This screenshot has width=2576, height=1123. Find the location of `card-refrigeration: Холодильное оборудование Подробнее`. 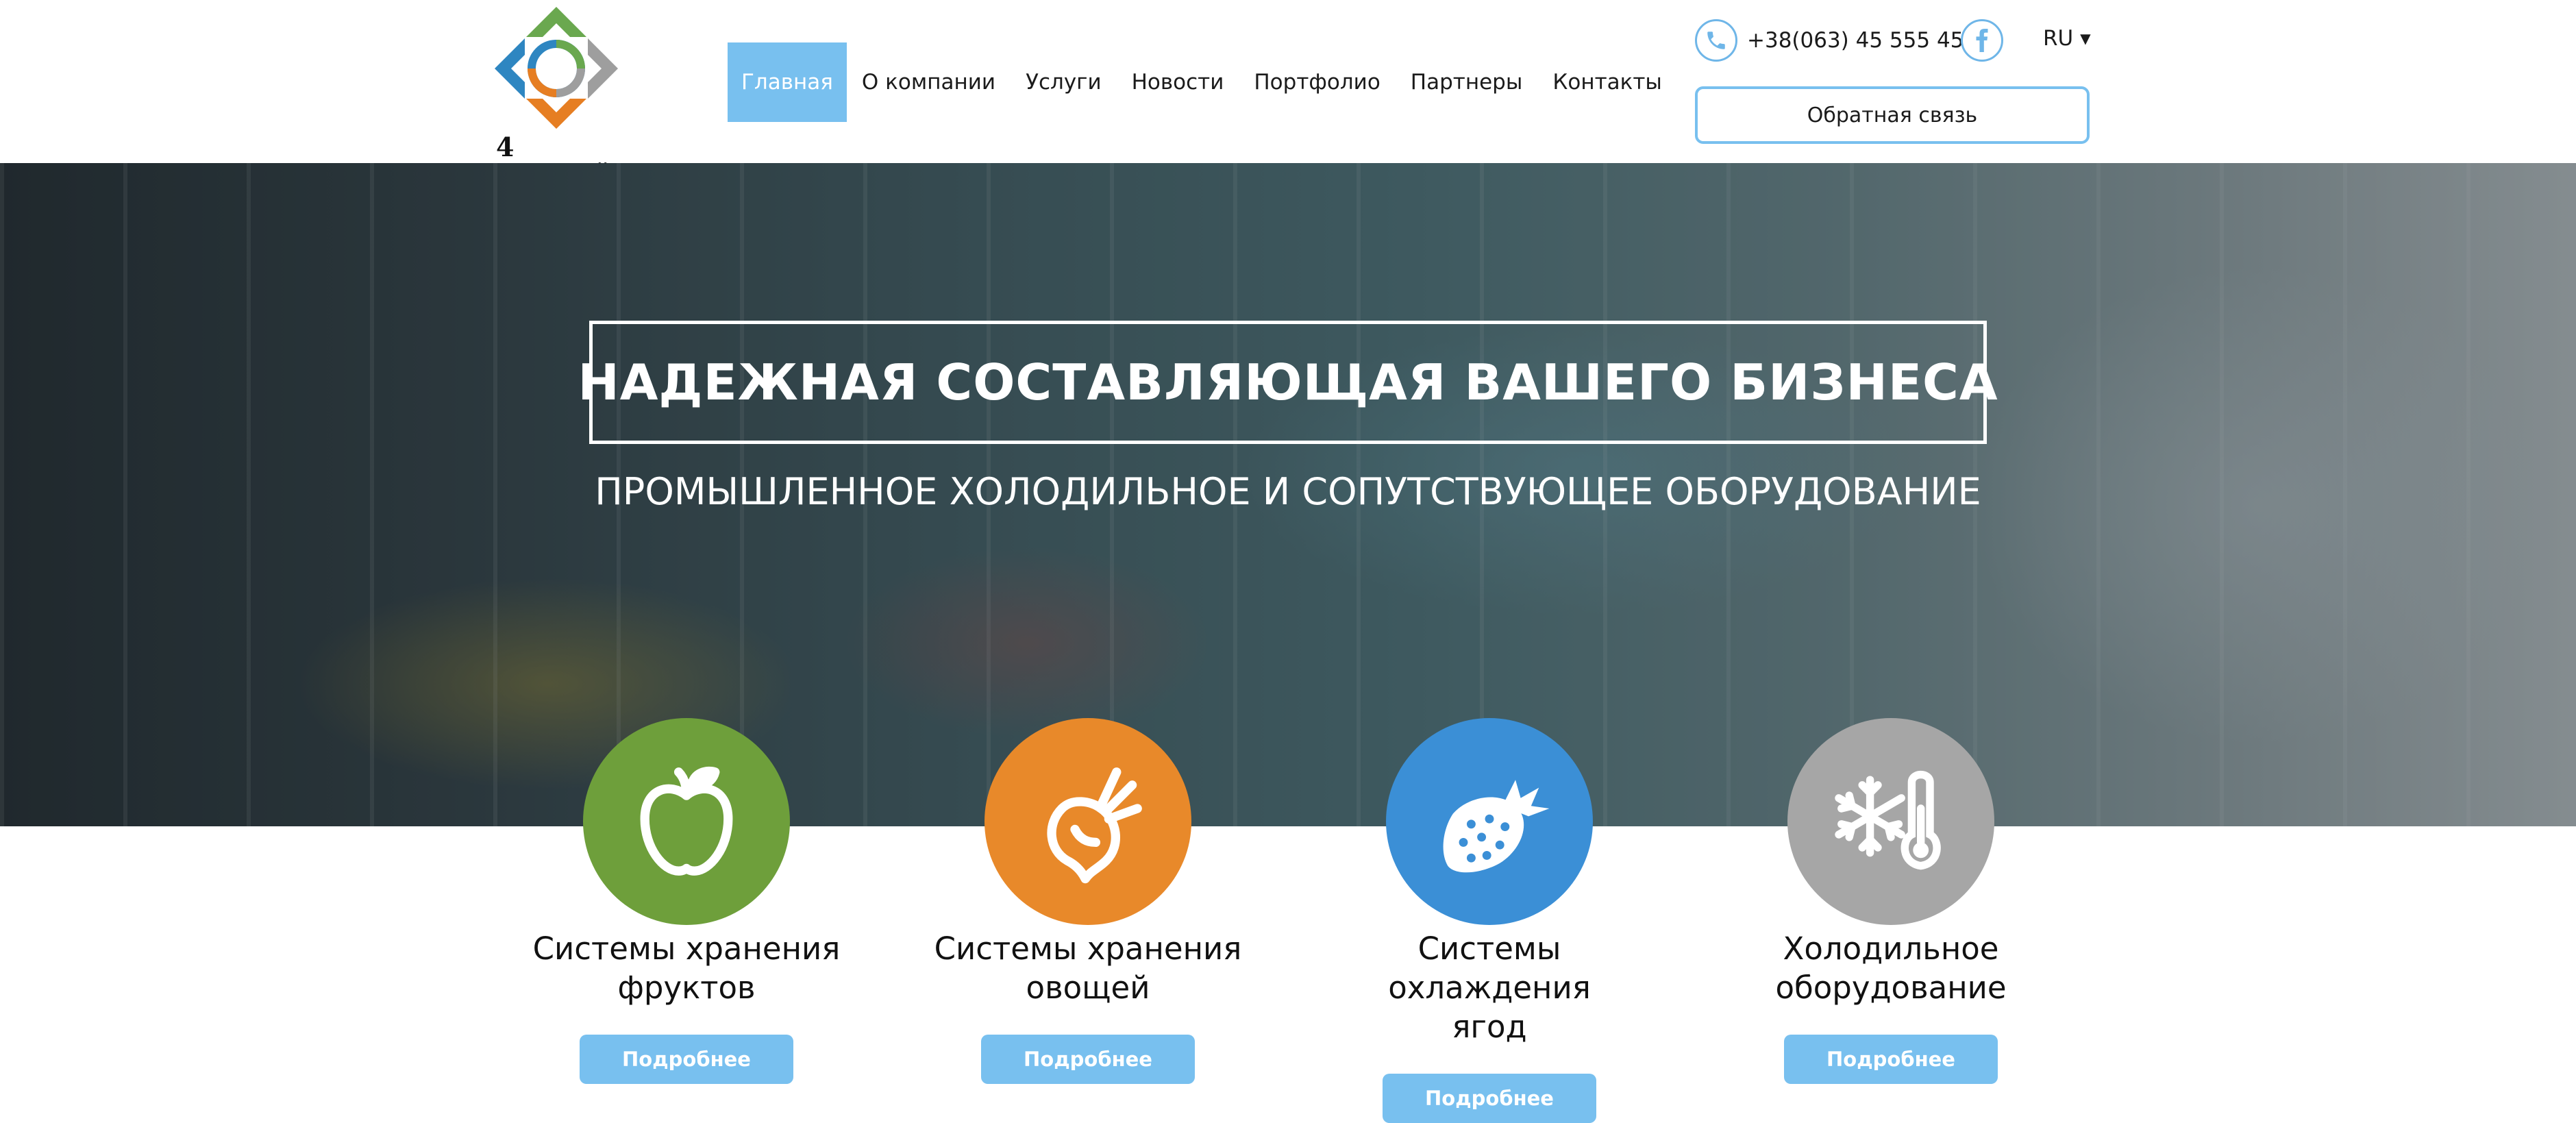

card-refrigeration: Холодильное оборудование Подробнее is located at coordinates (1890, 901).